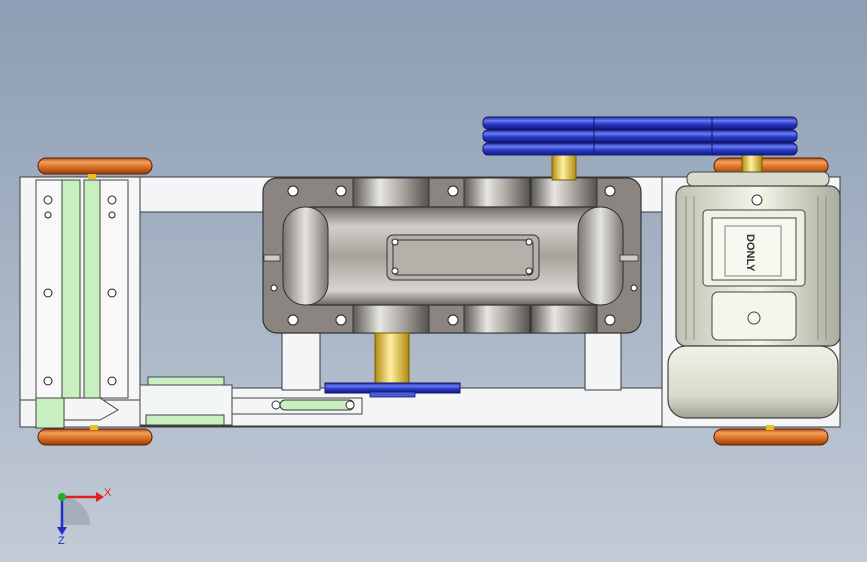 This screenshot has width=867, height=562. What do you see at coordinates (771, 435) in the screenshot?
I see `roller-bottom-right` at bounding box center [771, 435].